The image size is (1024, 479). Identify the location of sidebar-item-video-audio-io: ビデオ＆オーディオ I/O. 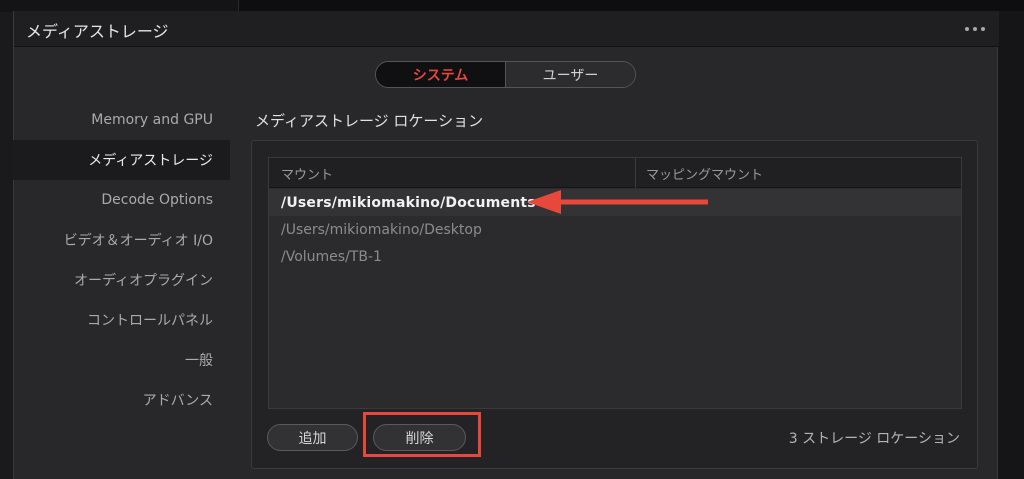
(121, 240).